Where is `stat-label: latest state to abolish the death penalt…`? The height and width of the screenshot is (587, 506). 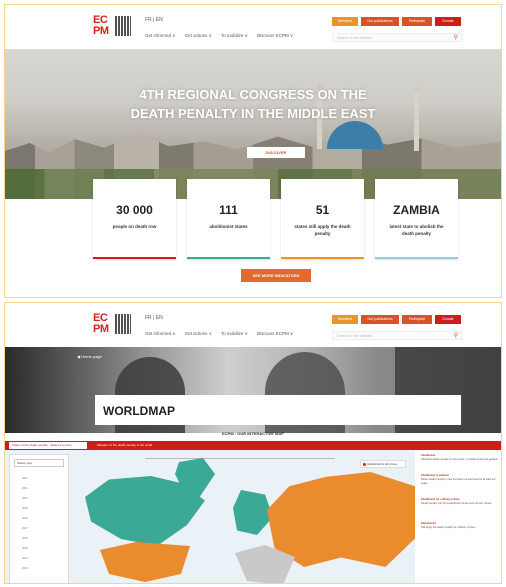
stat-label: latest state to abolish the death penalt… is located at coordinates (416, 230).